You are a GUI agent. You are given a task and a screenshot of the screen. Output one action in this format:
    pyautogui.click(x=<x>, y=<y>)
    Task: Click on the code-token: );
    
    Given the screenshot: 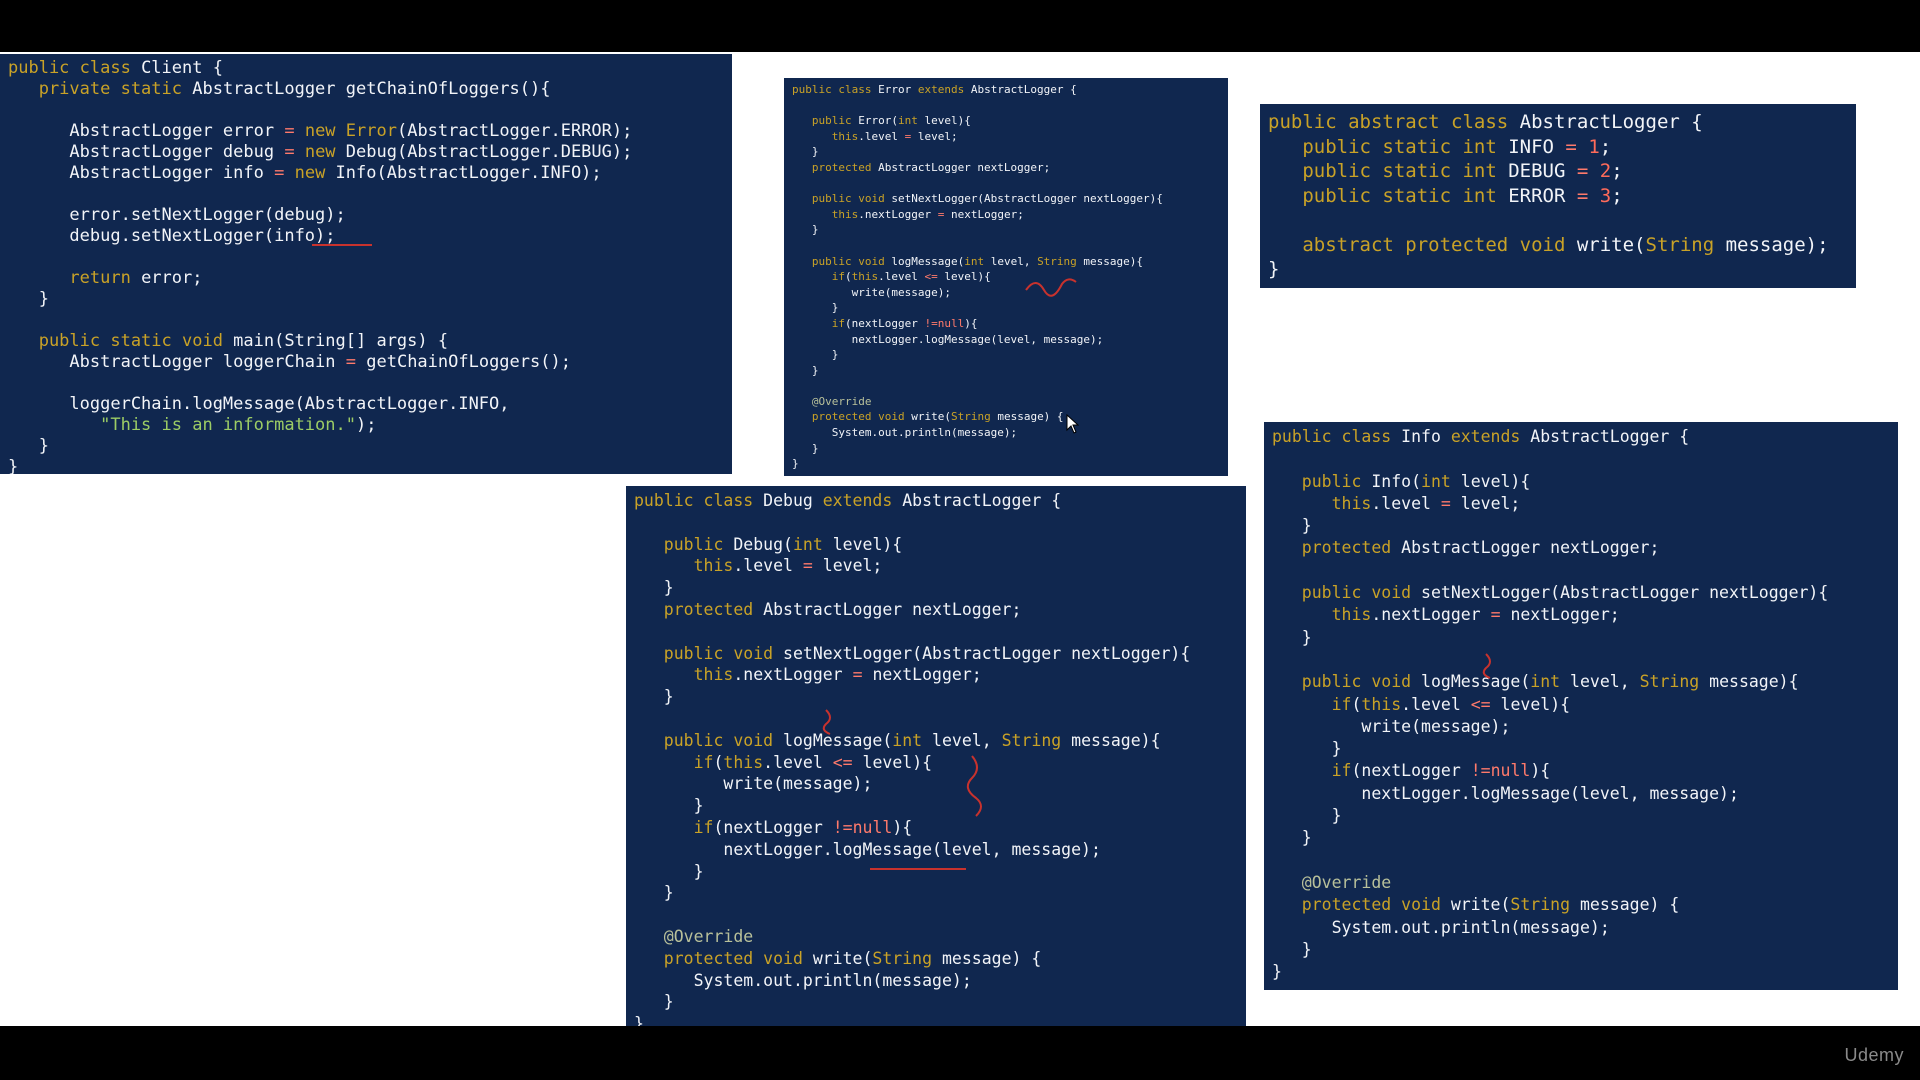 What is the action you would take?
    pyautogui.click(x=366, y=425)
    